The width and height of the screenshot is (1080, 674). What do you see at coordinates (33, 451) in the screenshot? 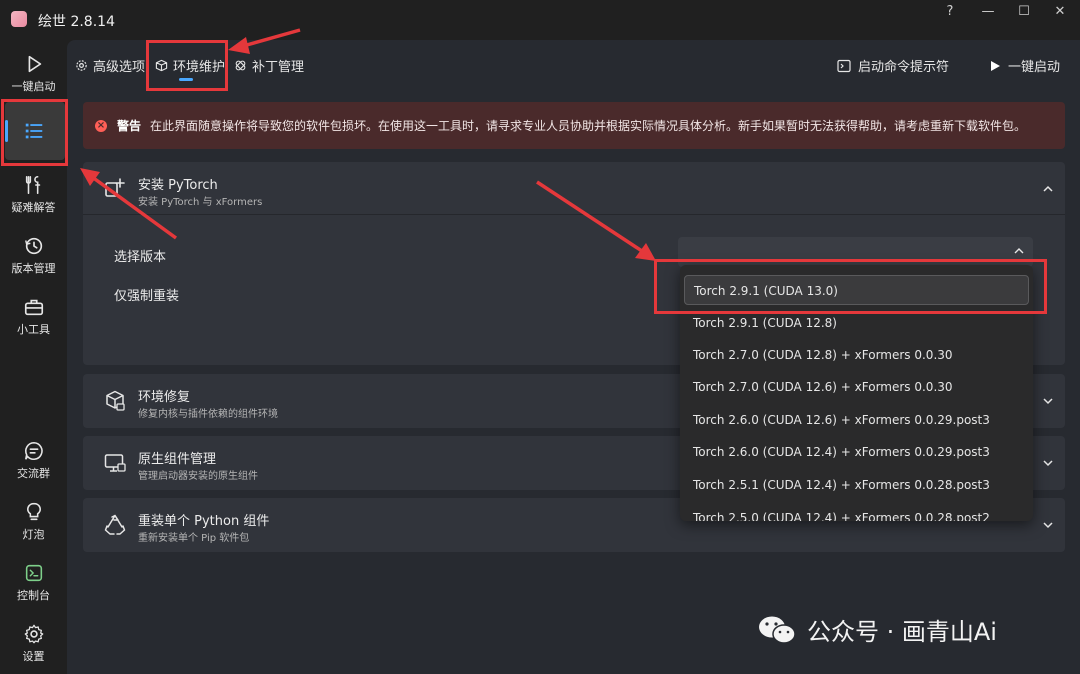
I see `chat-icon` at bounding box center [33, 451].